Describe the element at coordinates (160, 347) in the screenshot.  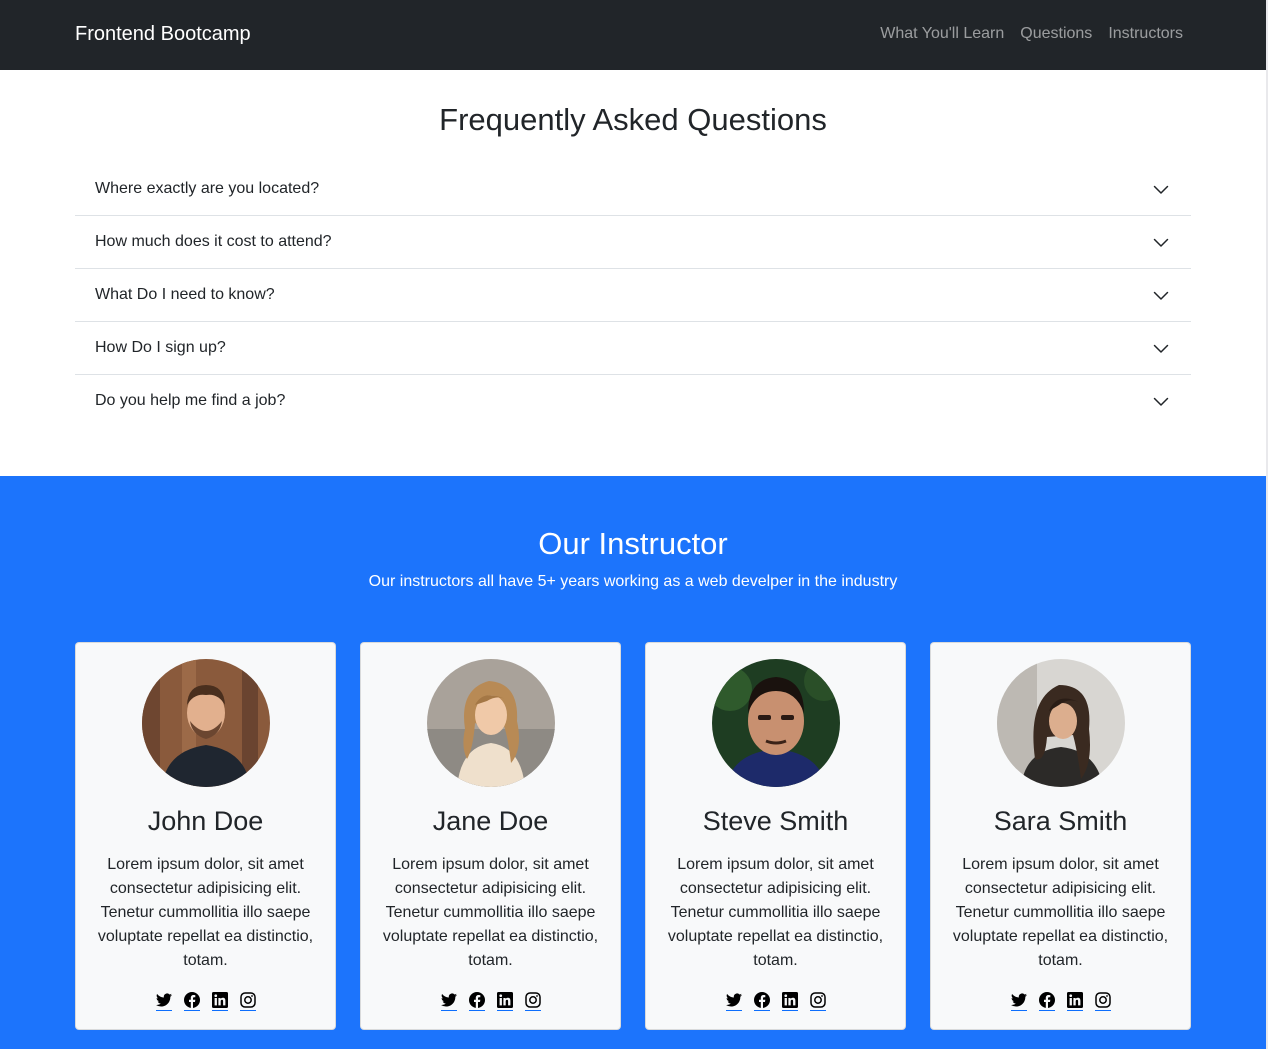
I see `faq-question: How Do I sign up?` at that location.